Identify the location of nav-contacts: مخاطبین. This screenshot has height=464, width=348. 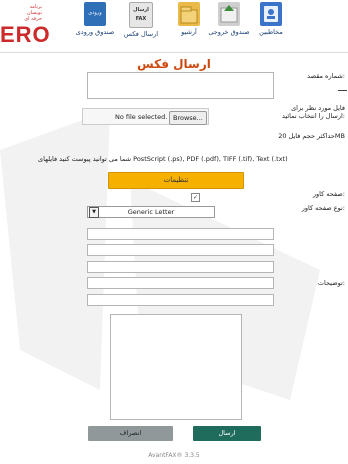
(271, 26).